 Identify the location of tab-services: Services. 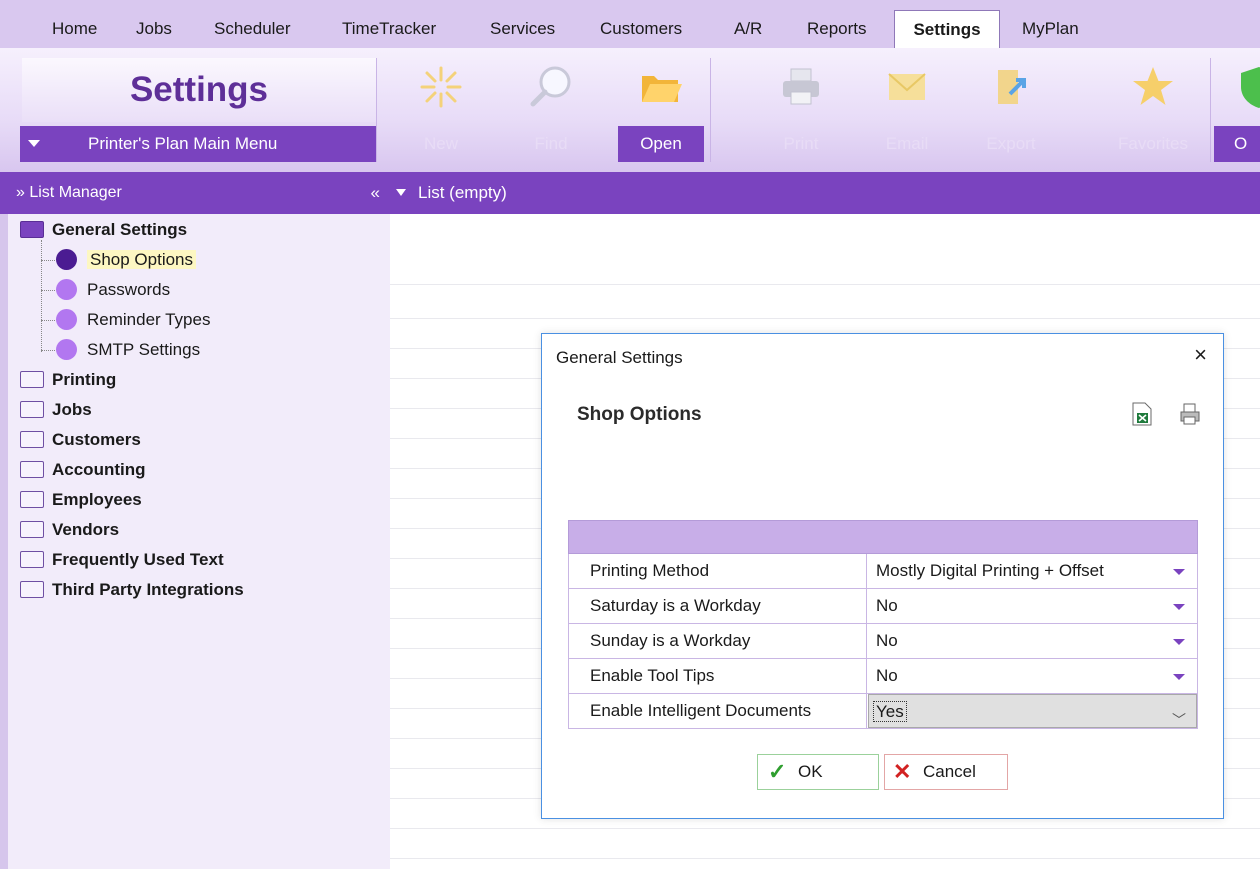
(522, 29).